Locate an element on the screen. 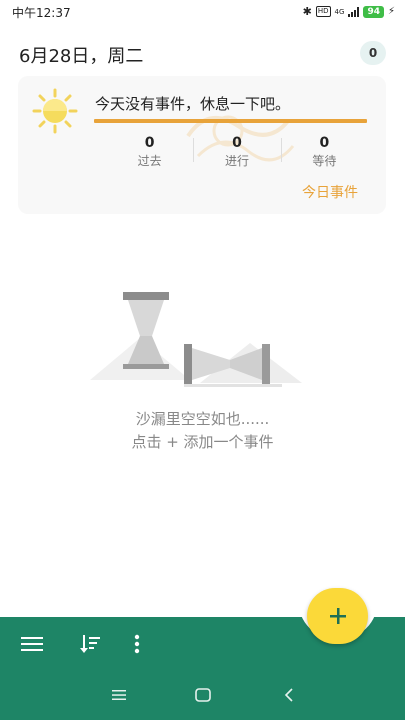 The image size is (405, 720). menu-button is located at coordinates (32, 644).